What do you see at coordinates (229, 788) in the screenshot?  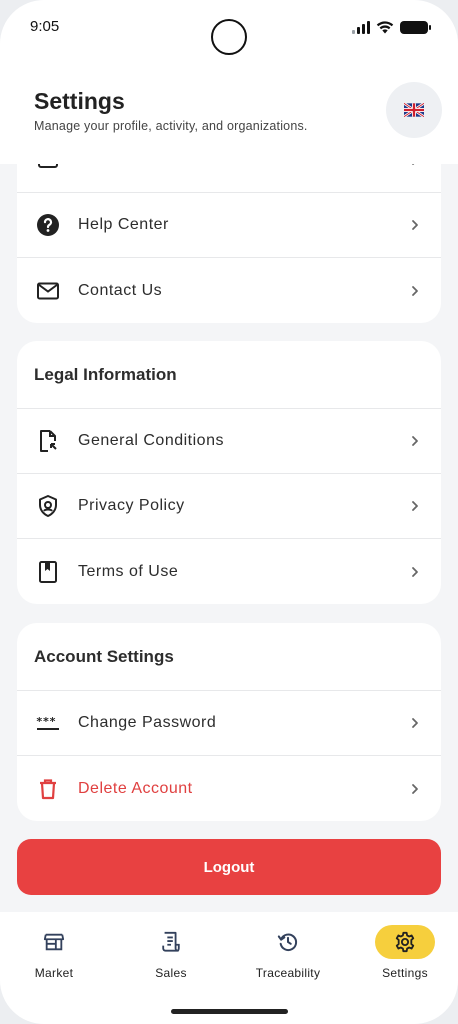 I see `delete-account-row: Delete Account` at bounding box center [229, 788].